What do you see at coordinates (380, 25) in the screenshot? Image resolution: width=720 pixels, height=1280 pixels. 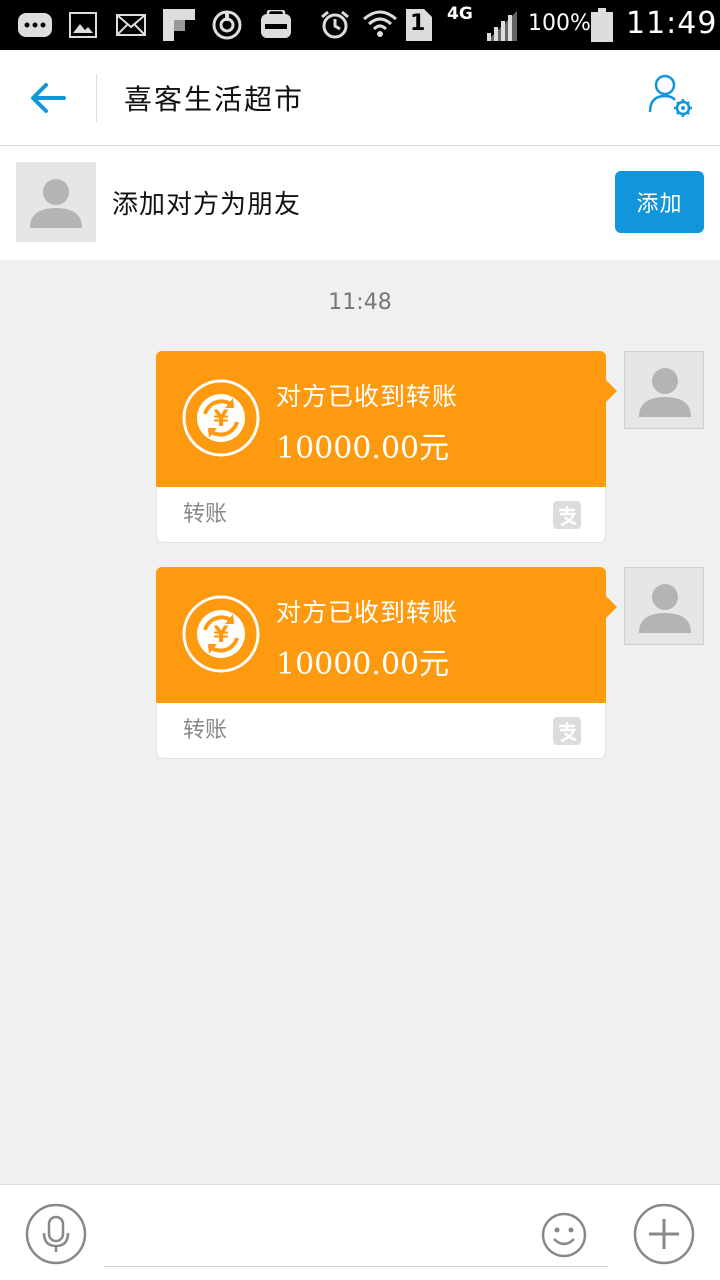 I see `wifi-icon` at bounding box center [380, 25].